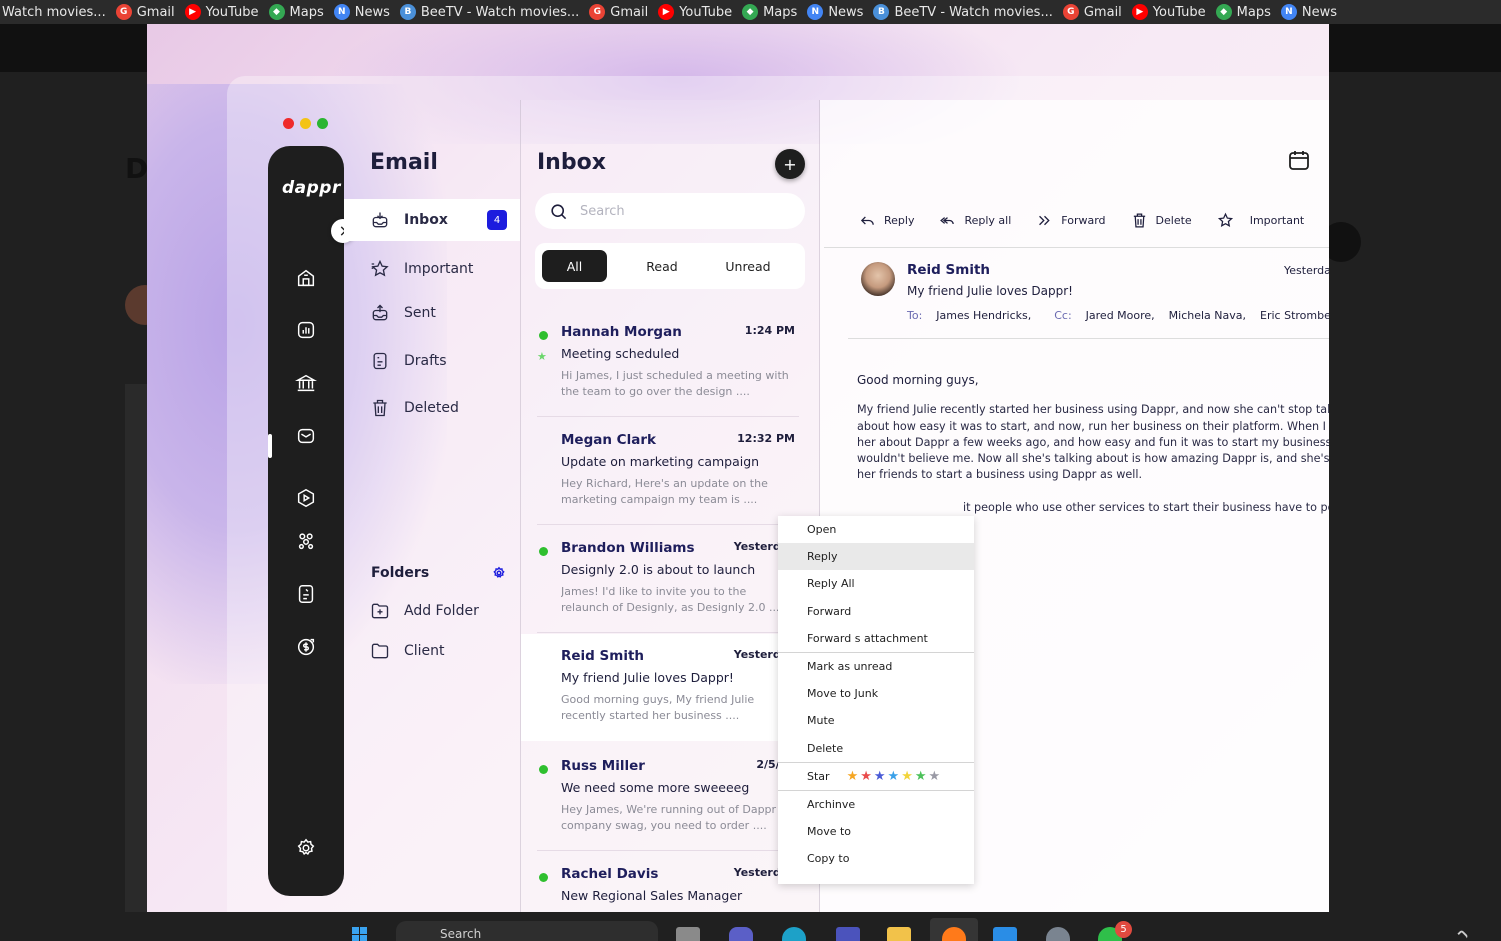 This screenshot has height=941, width=1501. Describe the element at coordinates (359, 934) in the screenshot. I see `windows-start-icon` at that location.